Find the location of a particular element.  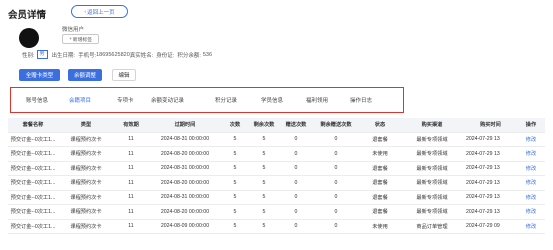

edit-button: 编辑 is located at coordinates (124, 75).